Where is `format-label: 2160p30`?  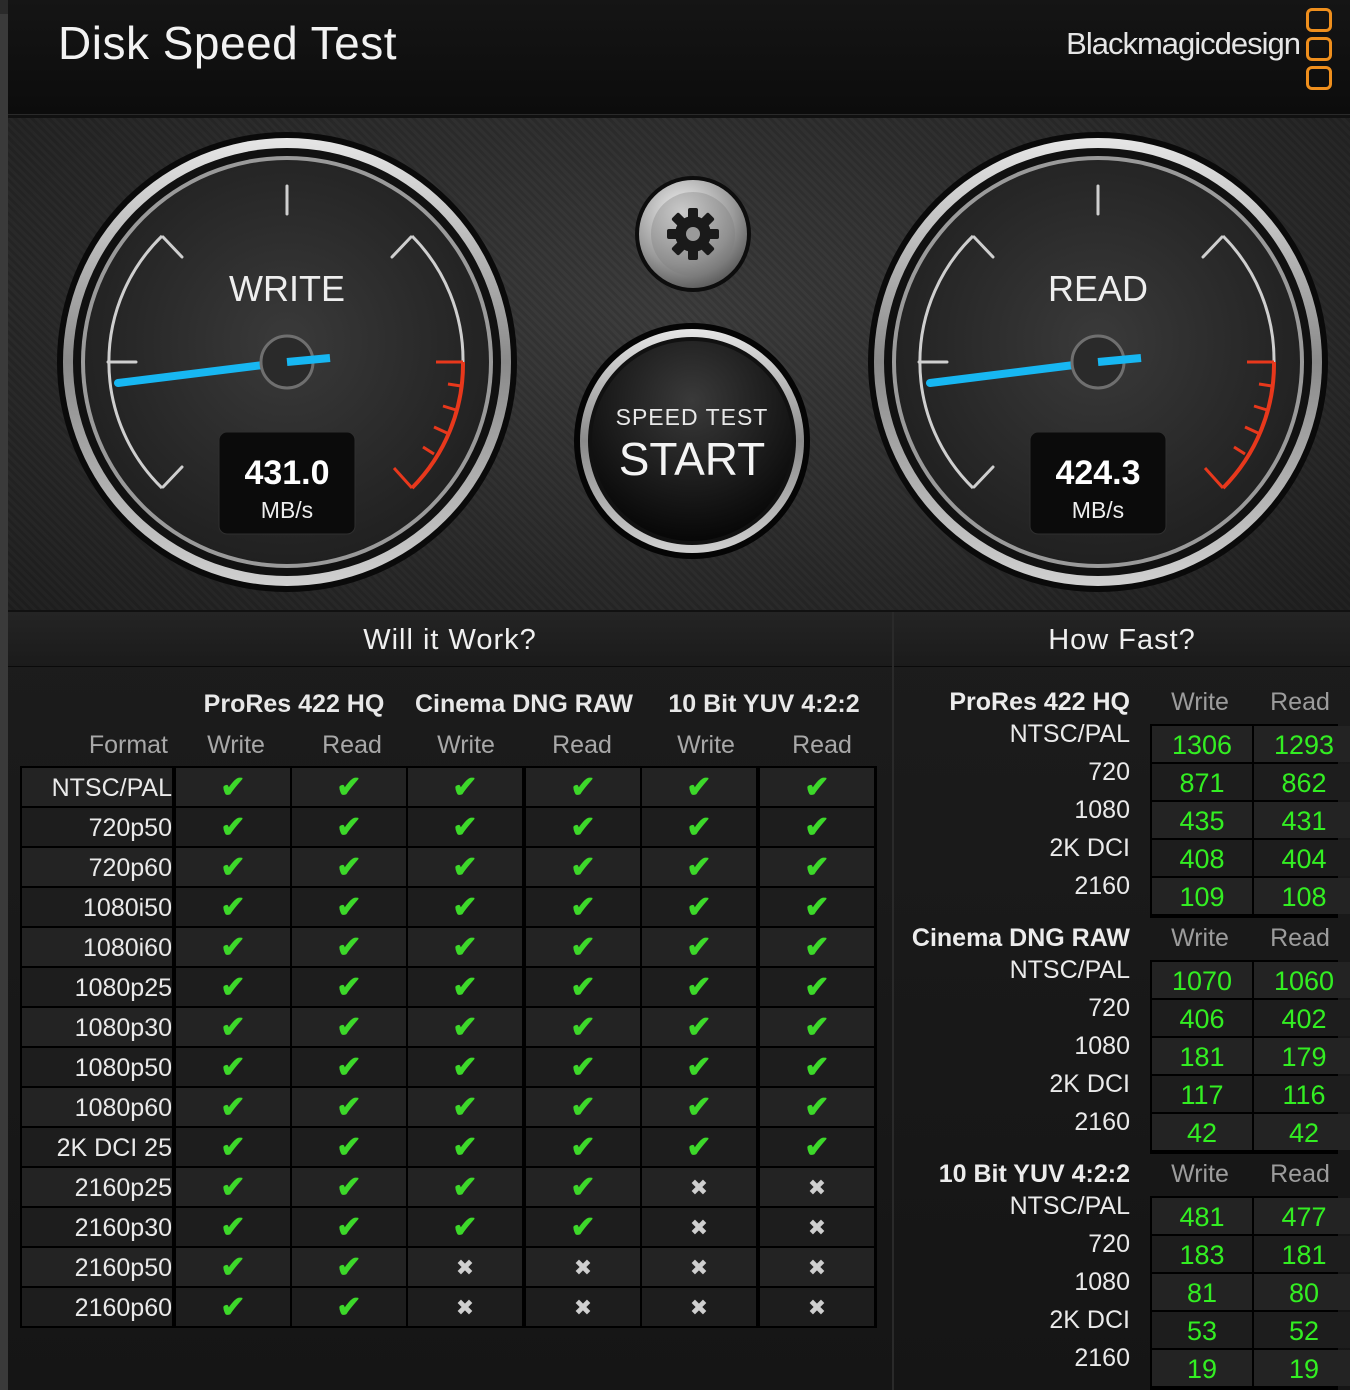
format-label: 2160p30 is located at coordinates (97, 1227).